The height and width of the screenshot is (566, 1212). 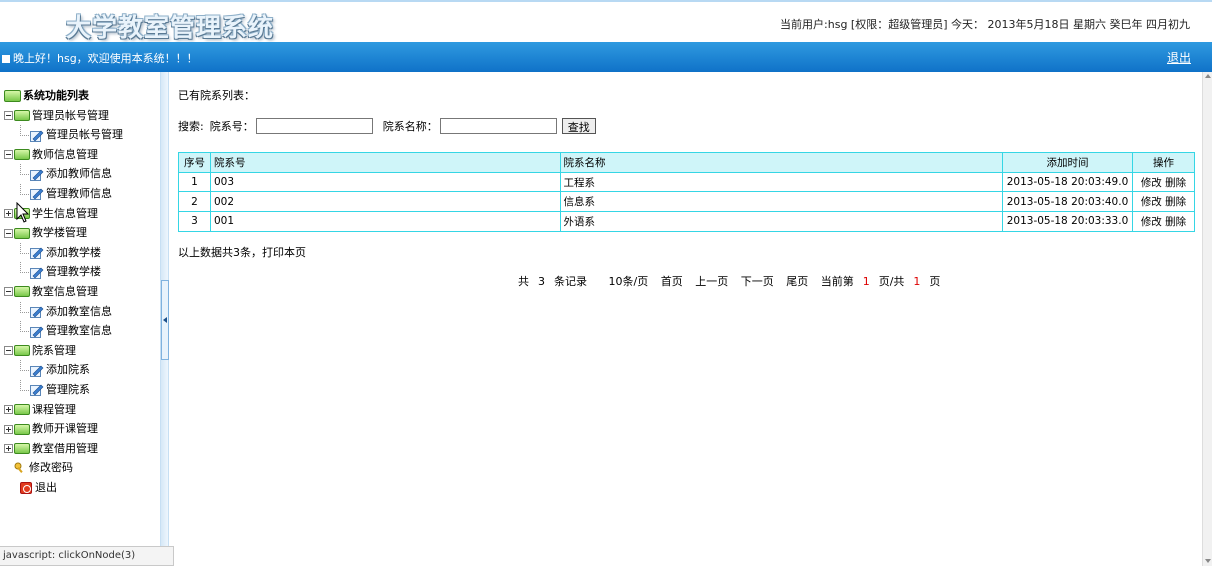 What do you see at coordinates (63, 272) in the screenshot?
I see `sidebar-item-manage-building: 管理教学楼` at bounding box center [63, 272].